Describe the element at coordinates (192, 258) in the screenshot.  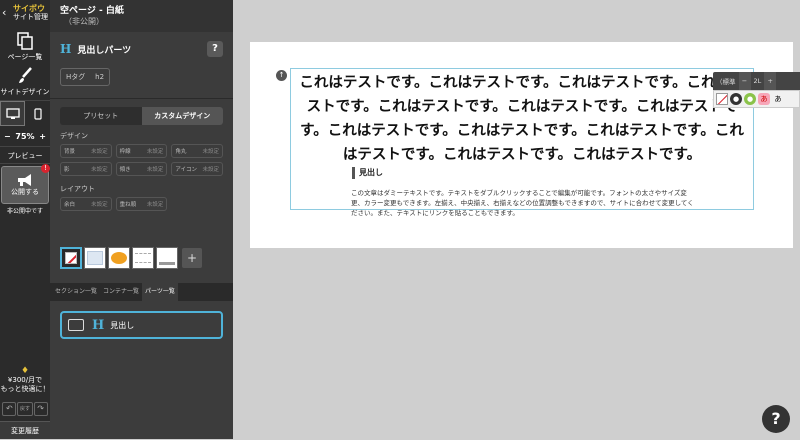
I see `add-swatch-button: +` at that location.